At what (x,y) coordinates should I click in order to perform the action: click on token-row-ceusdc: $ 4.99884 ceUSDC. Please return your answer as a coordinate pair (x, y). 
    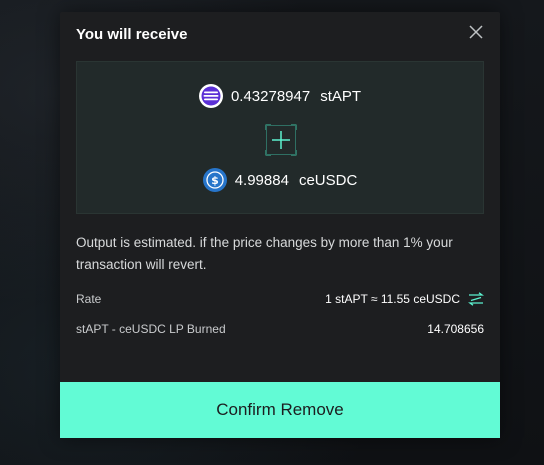
    Looking at the image, I should click on (280, 180).